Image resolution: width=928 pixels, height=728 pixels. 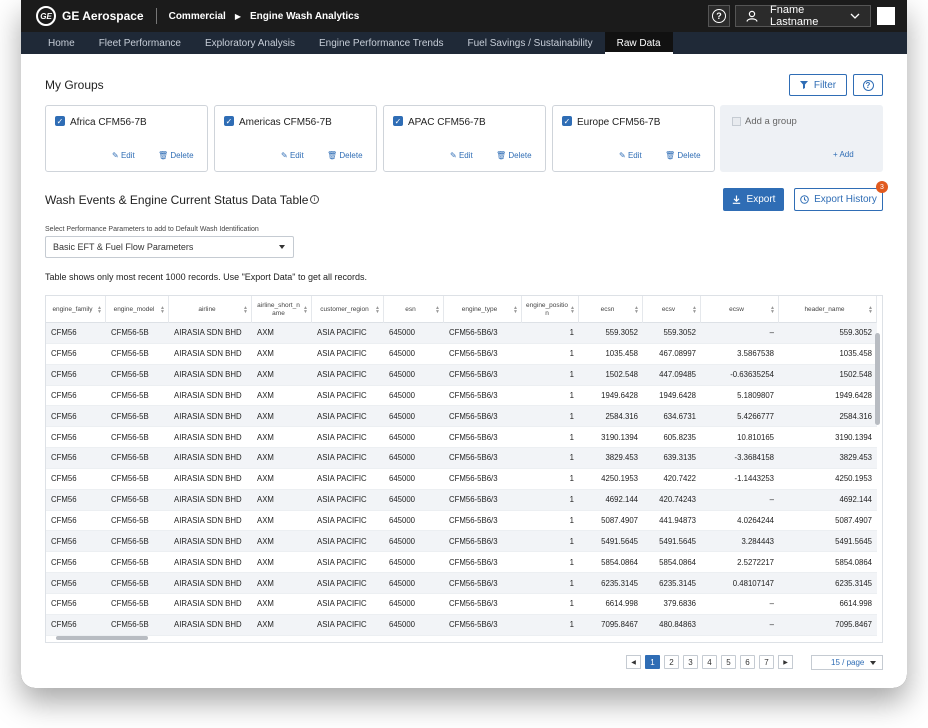 I want to click on breadcrumb-commercial: Commercial, so click(x=197, y=16).